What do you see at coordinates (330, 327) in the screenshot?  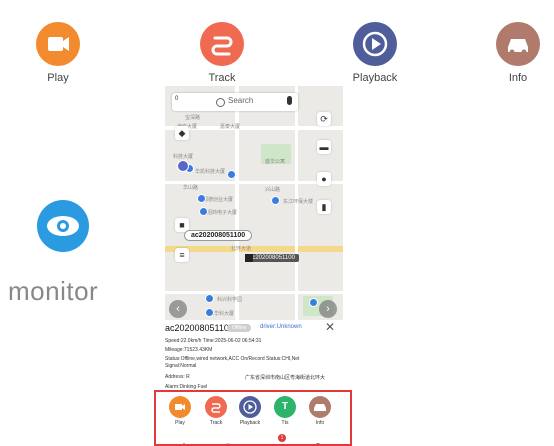 I see `close-icon: ✕` at bounding box center [330, 327].